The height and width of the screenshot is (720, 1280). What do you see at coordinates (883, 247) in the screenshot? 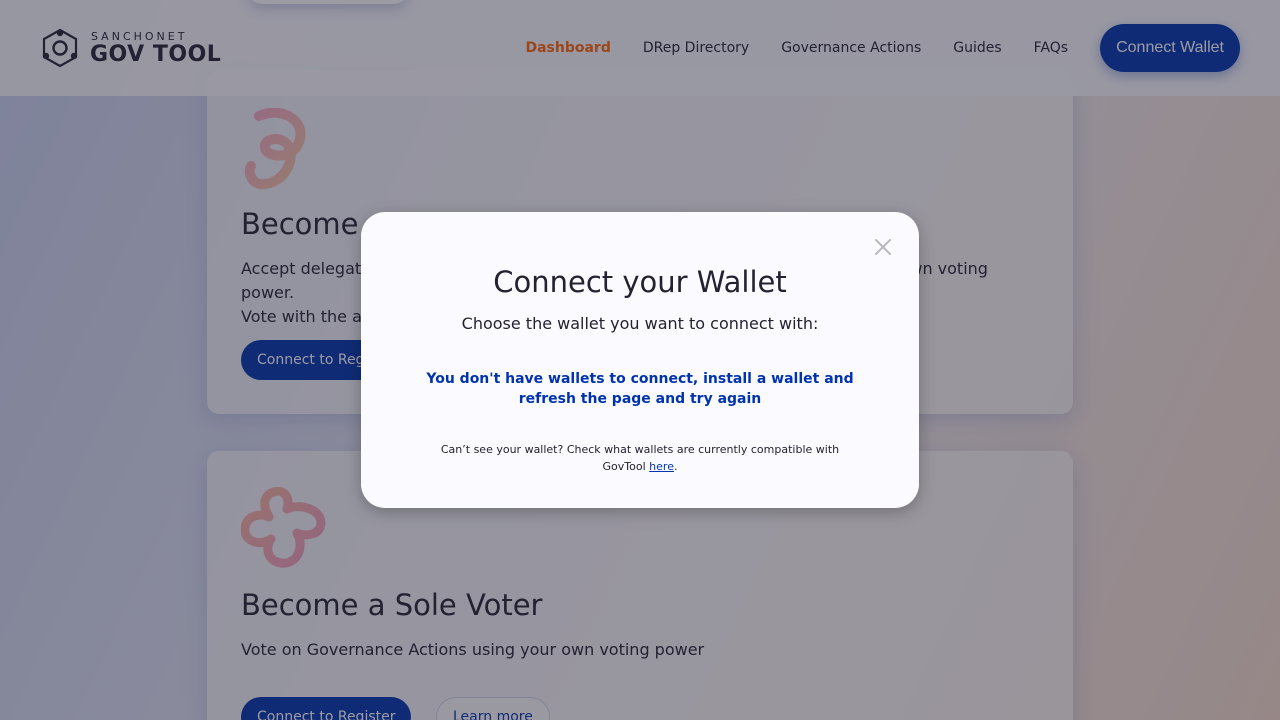
I see `close-icon` at bounding box center [883, 247].